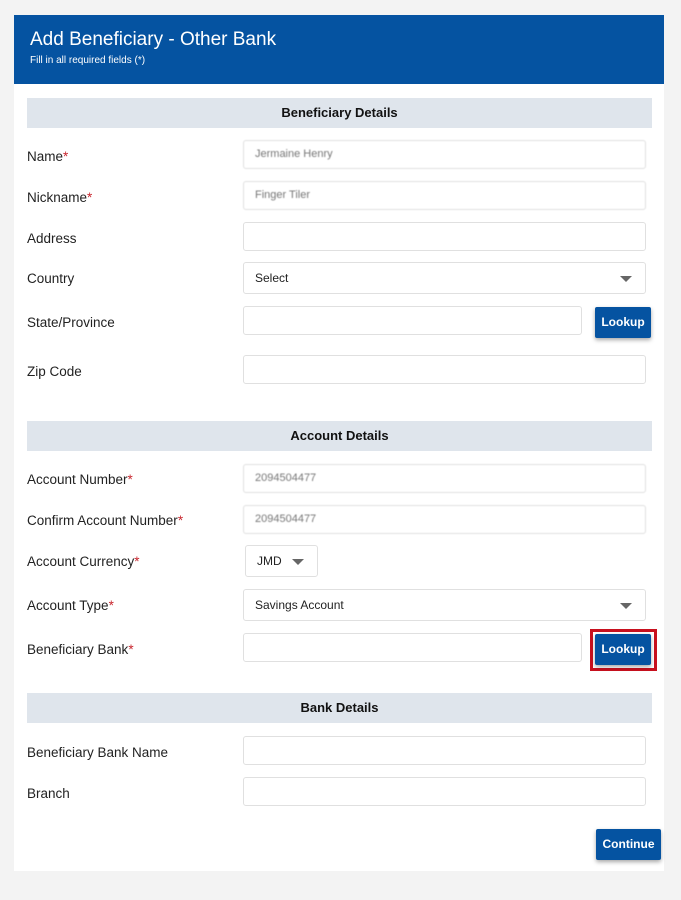 The height and width of the screenshot is (900, 681). What do you see at coordinates (444, 278) in the screenshot?
I see `country-select: Select` at bounding box center [444, 278].